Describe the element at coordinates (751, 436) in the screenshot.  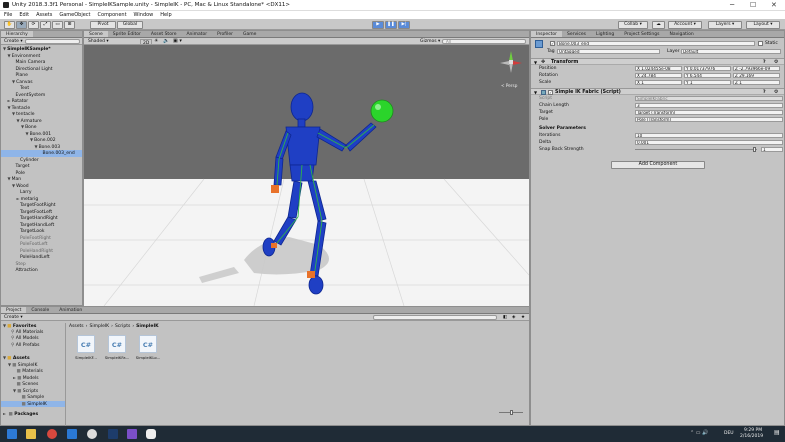
I see `clock-date: 2/16/2019` at that location.